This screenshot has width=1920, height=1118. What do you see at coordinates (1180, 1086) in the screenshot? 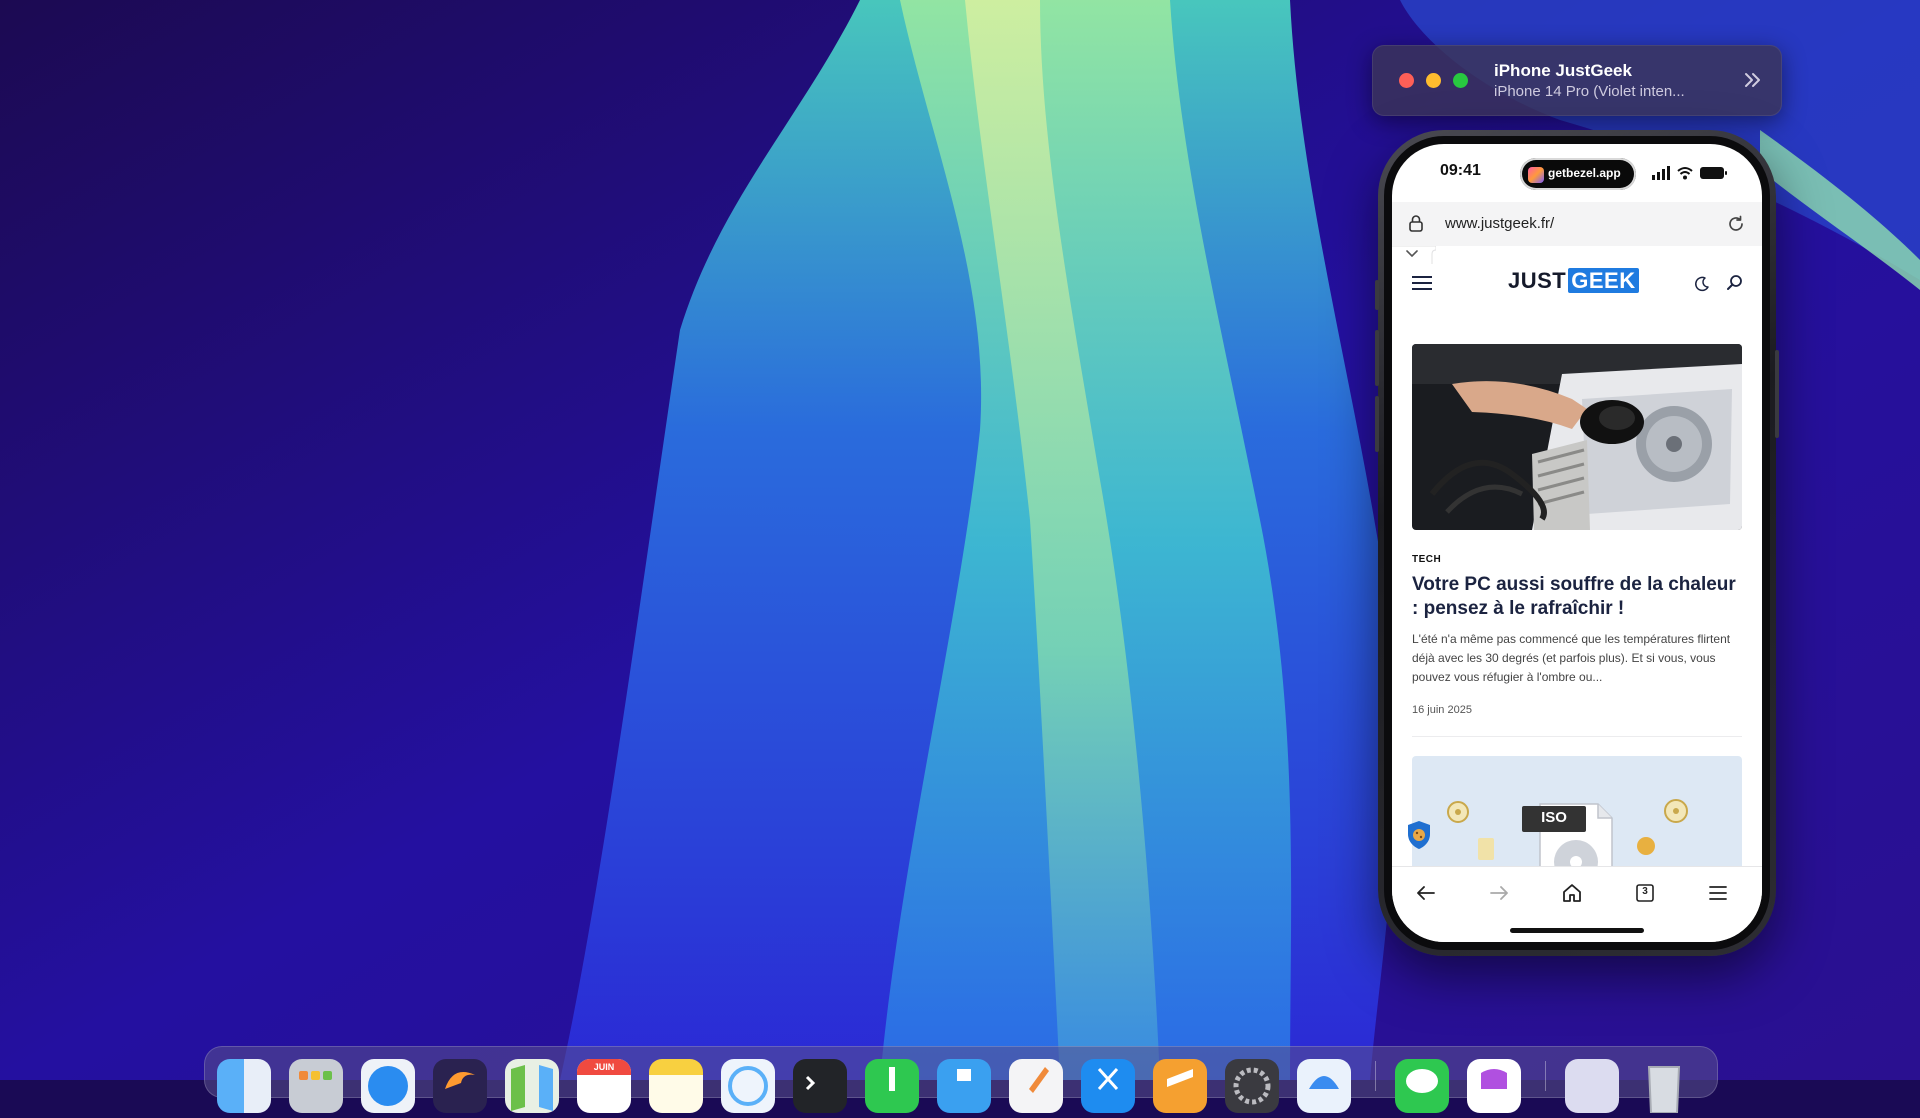
I see `sublime-text-icon` at bounding box center [1180, 1086].